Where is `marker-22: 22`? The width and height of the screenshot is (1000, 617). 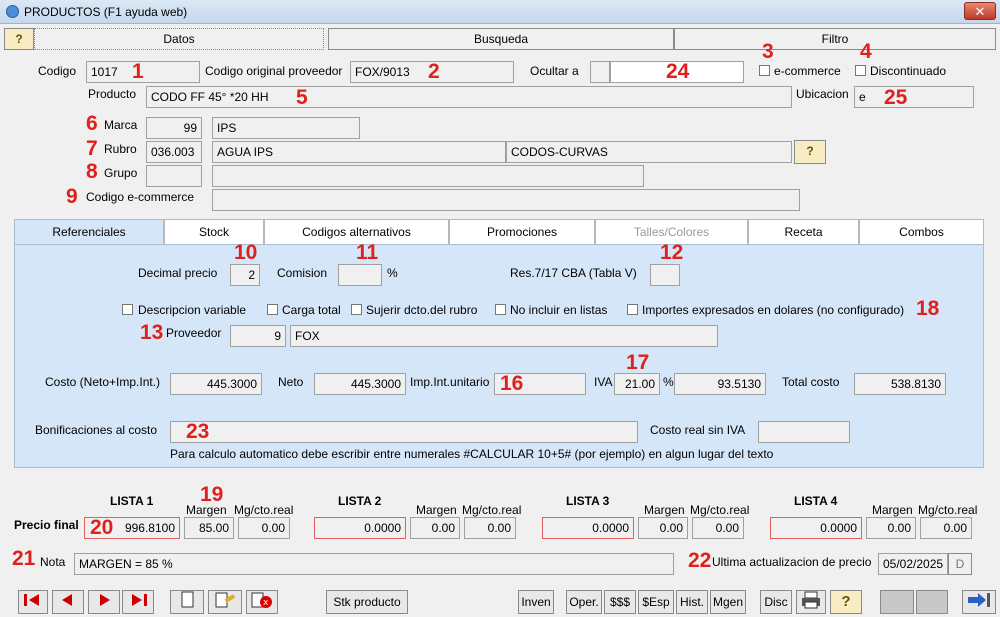 marker-22: 22 is located at coordinates (700, 560).